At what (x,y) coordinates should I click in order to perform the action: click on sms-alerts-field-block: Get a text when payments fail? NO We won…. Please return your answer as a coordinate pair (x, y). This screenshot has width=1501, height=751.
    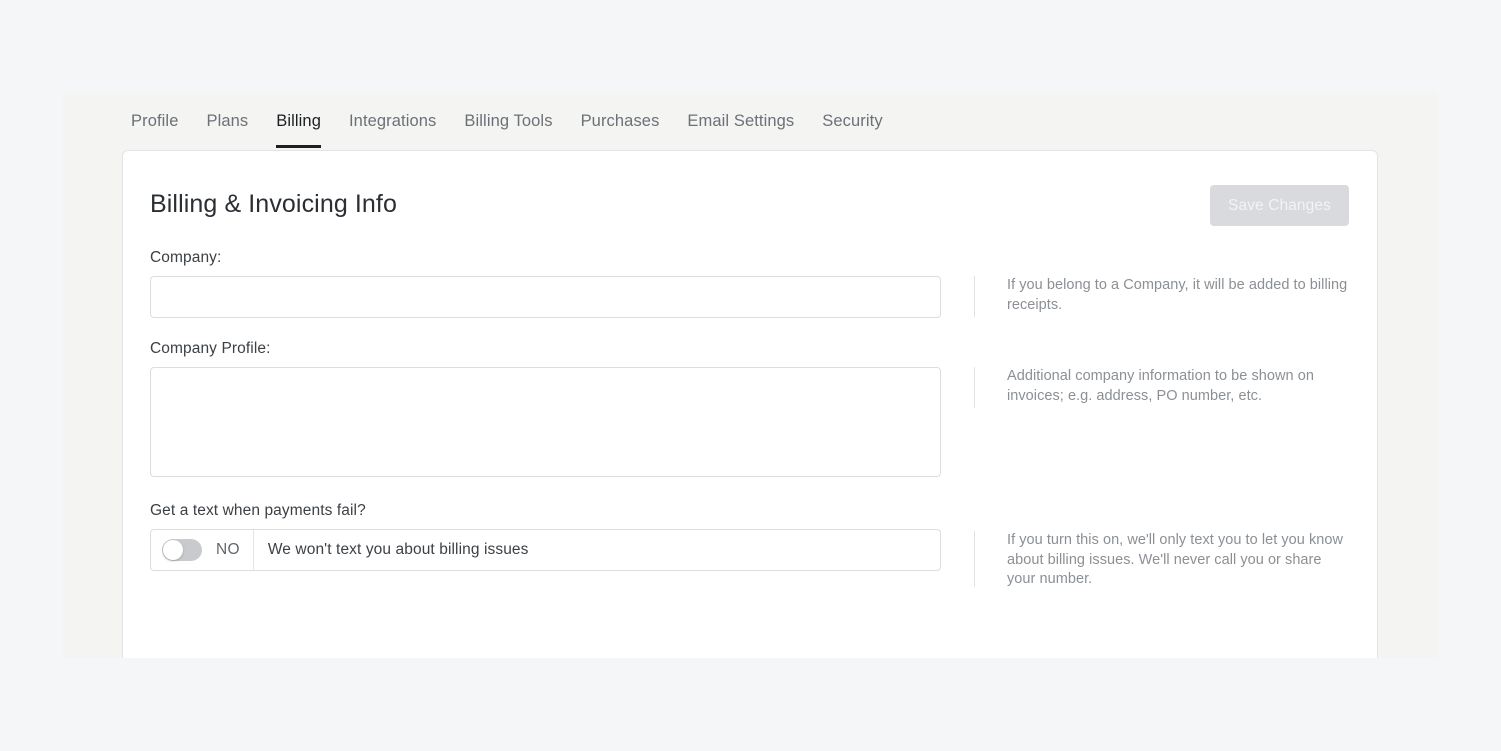
    Looking at the image, I should click on (749, 546).